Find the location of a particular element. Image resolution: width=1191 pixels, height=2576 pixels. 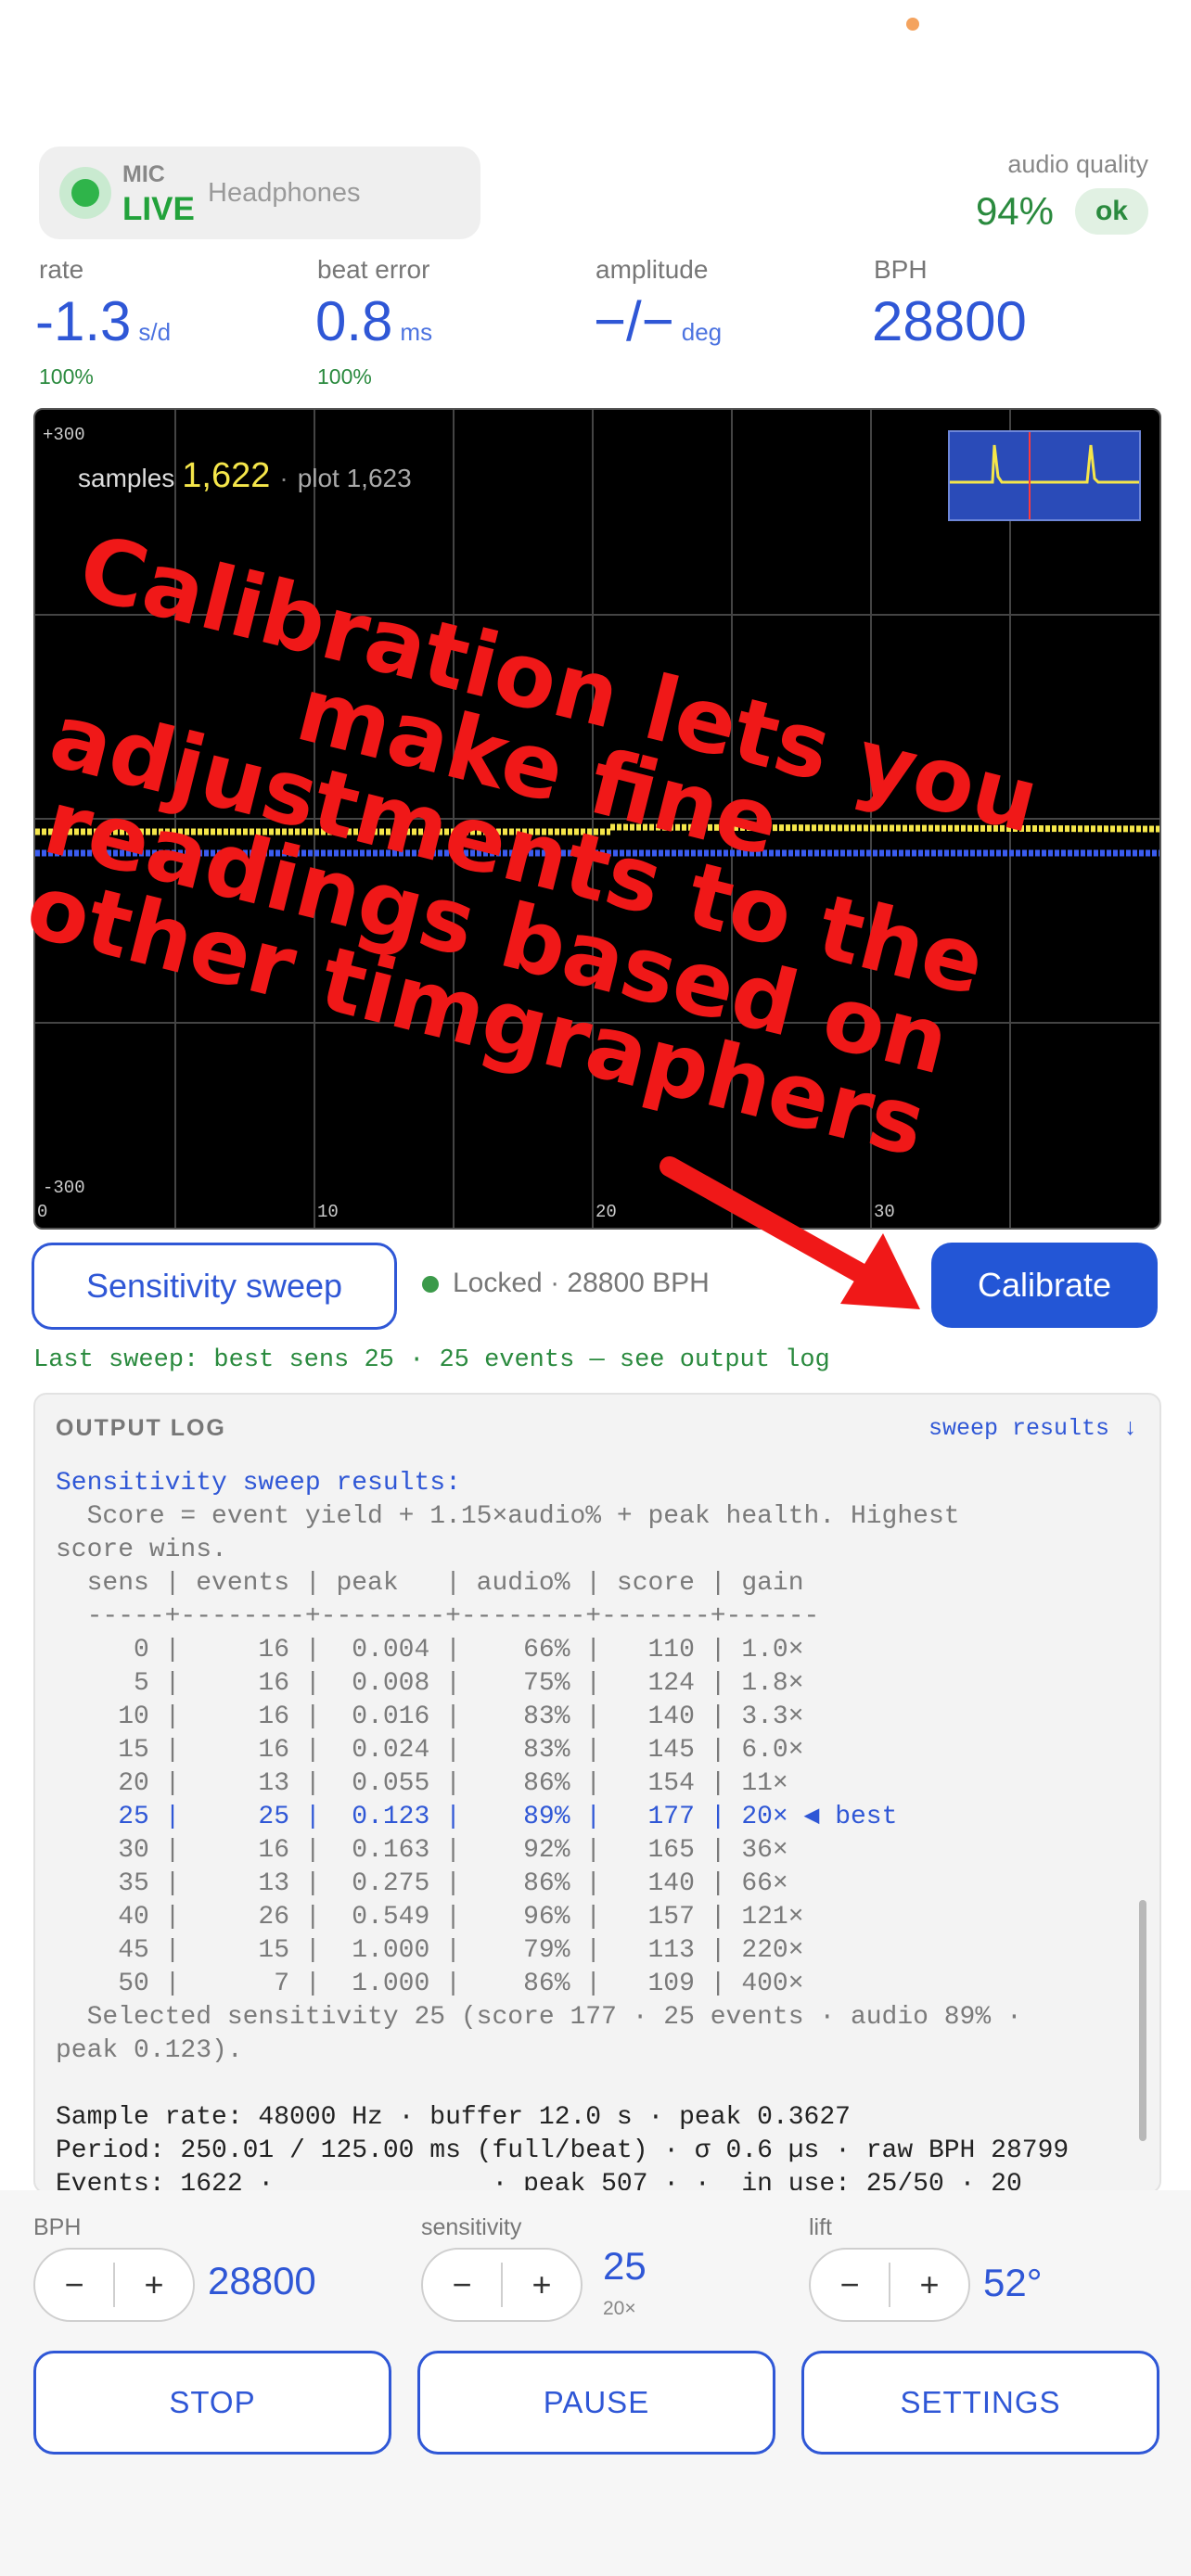

stat-beat-error-value: 0.8 ms is located at coordinates (373, 321).